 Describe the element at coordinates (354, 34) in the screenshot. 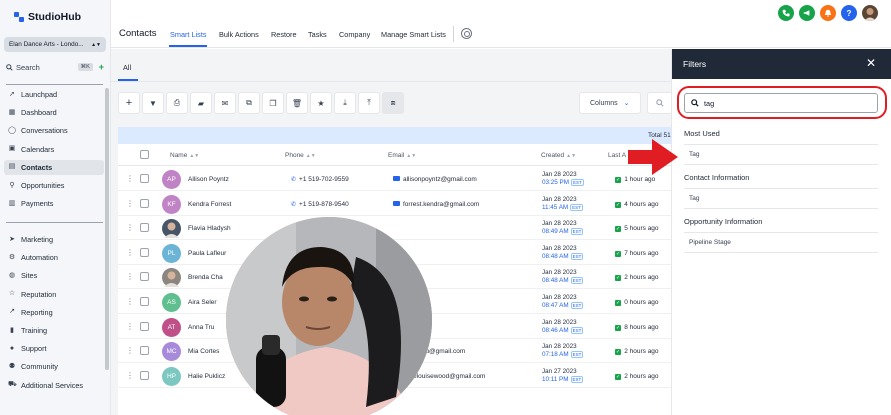

I see `tab-company: Company` at that location.